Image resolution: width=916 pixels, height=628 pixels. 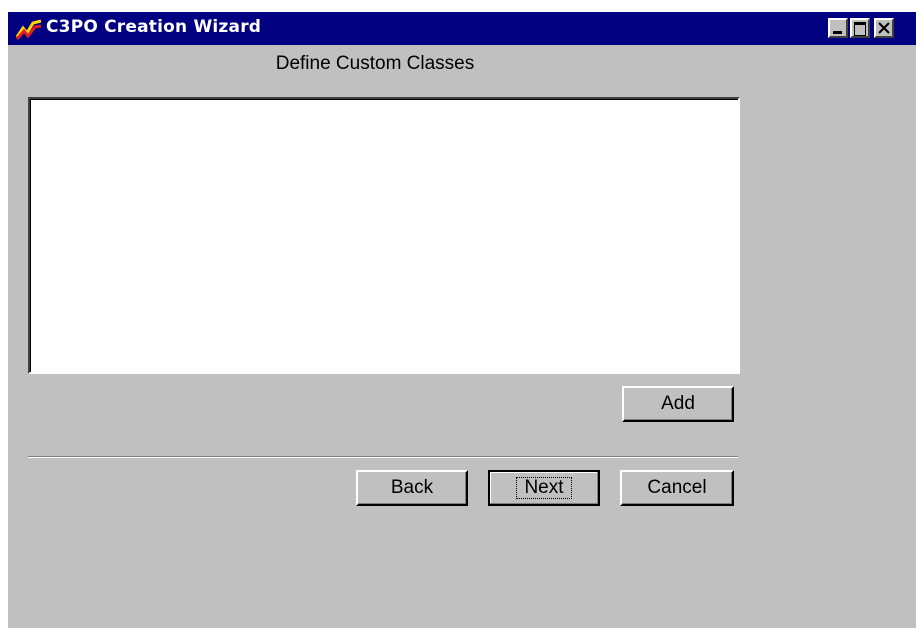 I want to click on close-icon, so click(x=884, y=28).